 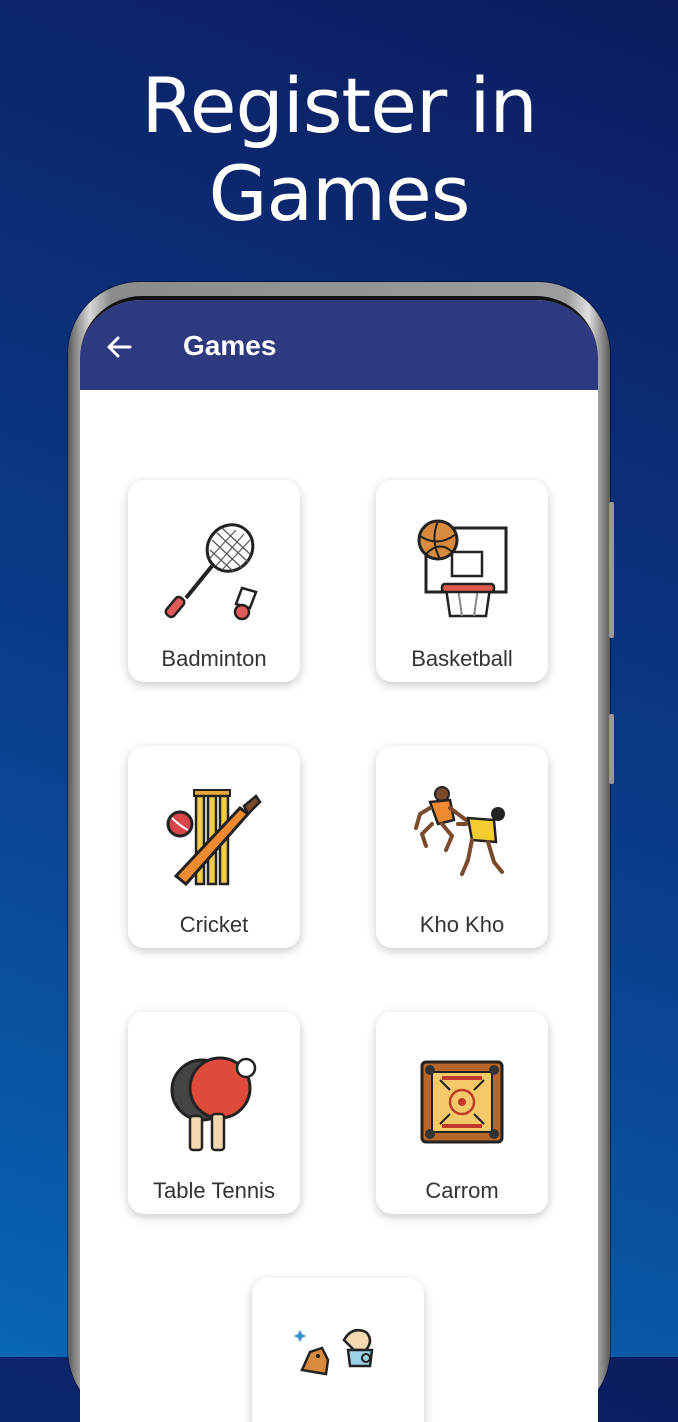 I want to click on game-card-table-tennis: Table Tennis, so click(x=214, y=1113).